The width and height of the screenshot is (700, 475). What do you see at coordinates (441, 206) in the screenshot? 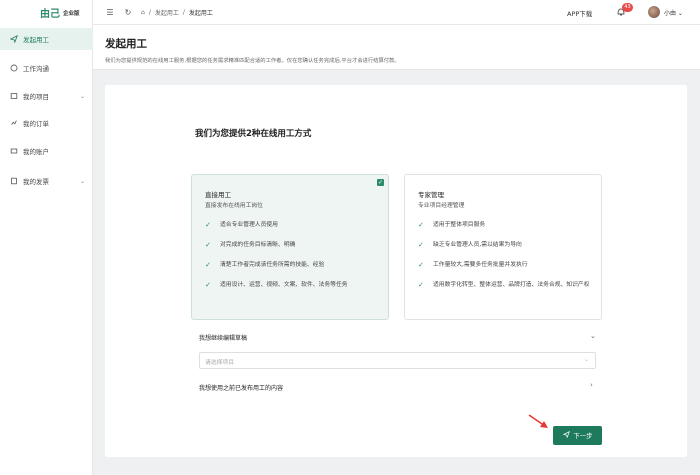
I see `option-subtitle: 专业项目经理管理` at bounding box center [441, 206].